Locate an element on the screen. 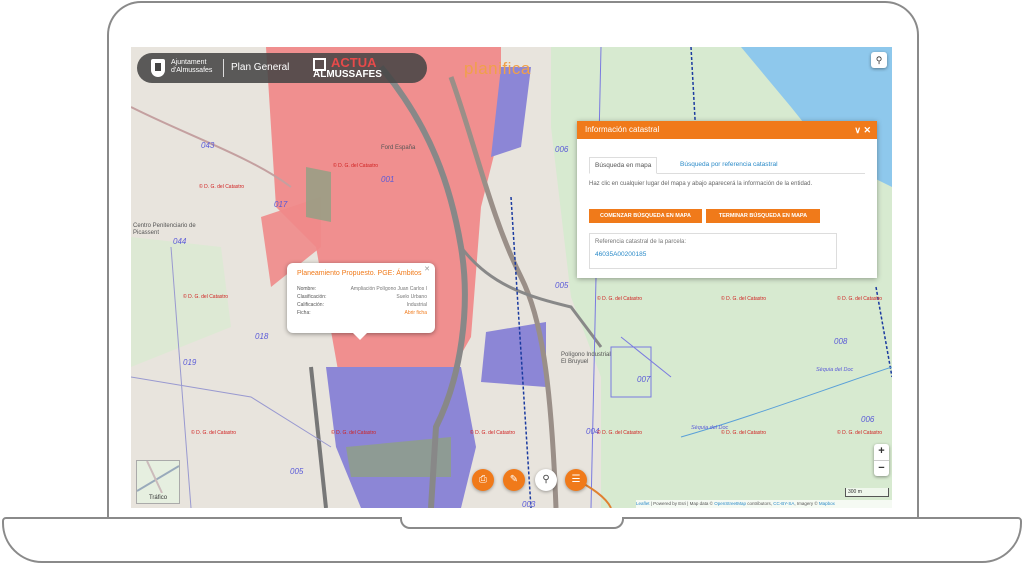  reference-label: Referencia catastral de la parcela: is located at coordinates (641, 242).